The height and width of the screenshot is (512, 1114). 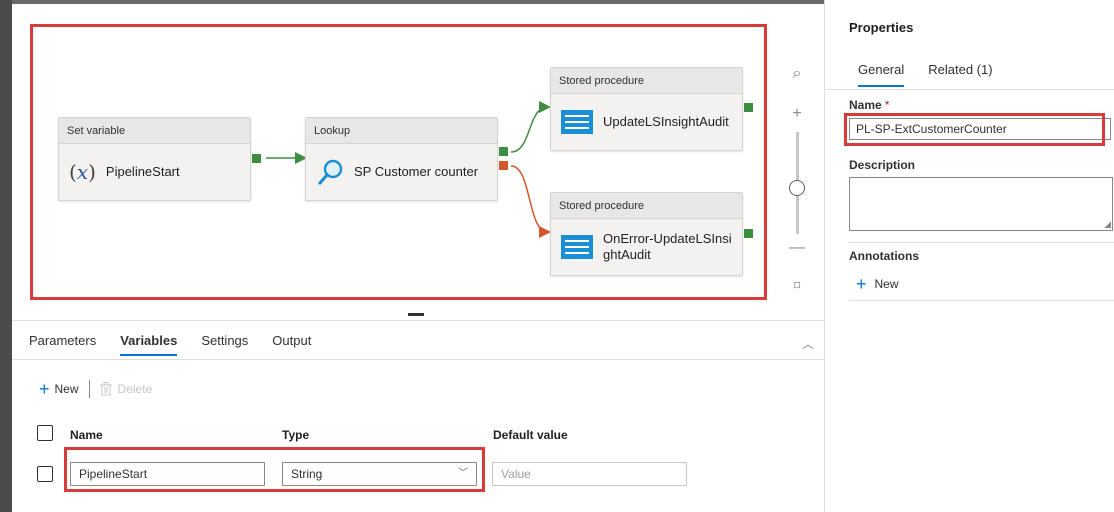 I want to click on fit-to-screen-icon: ⌑, so click(x=797, y=286).